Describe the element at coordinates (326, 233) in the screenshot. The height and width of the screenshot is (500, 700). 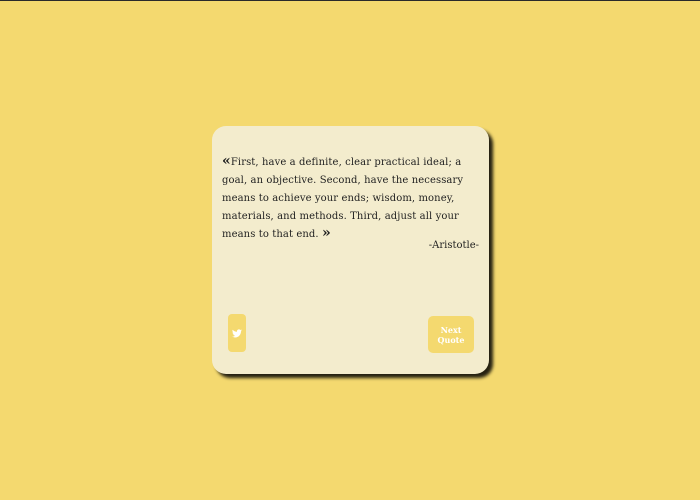
I see `close-quote-icon: »` at that location.